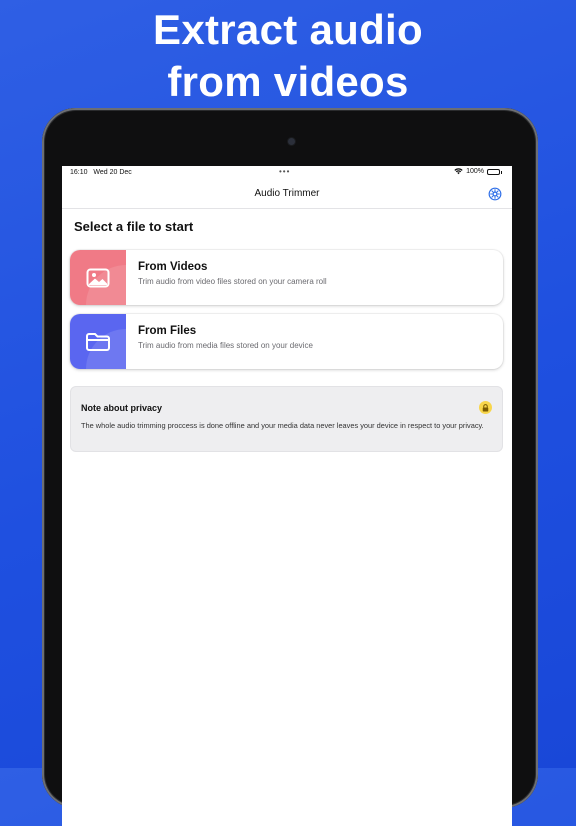  Describe the element at coordinates (284, 171) in the screenshot. I see `multitasking-dots: •••` at that location.